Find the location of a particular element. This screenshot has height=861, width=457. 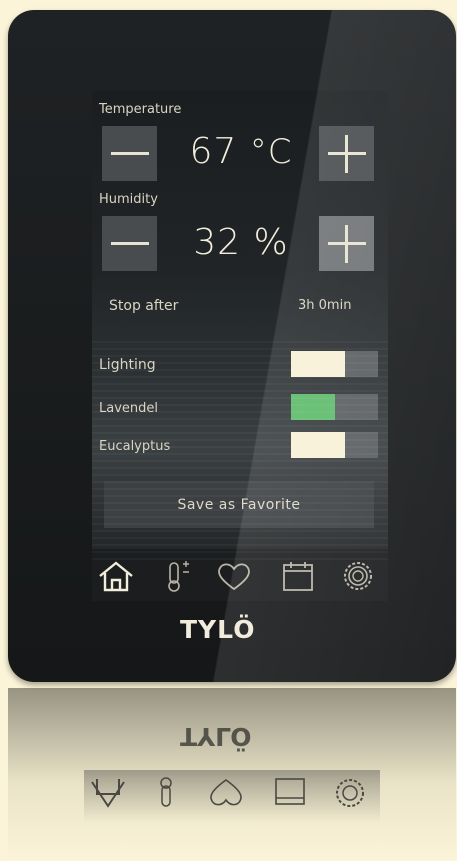

bottom-nav is located at coordinates (240, 575).